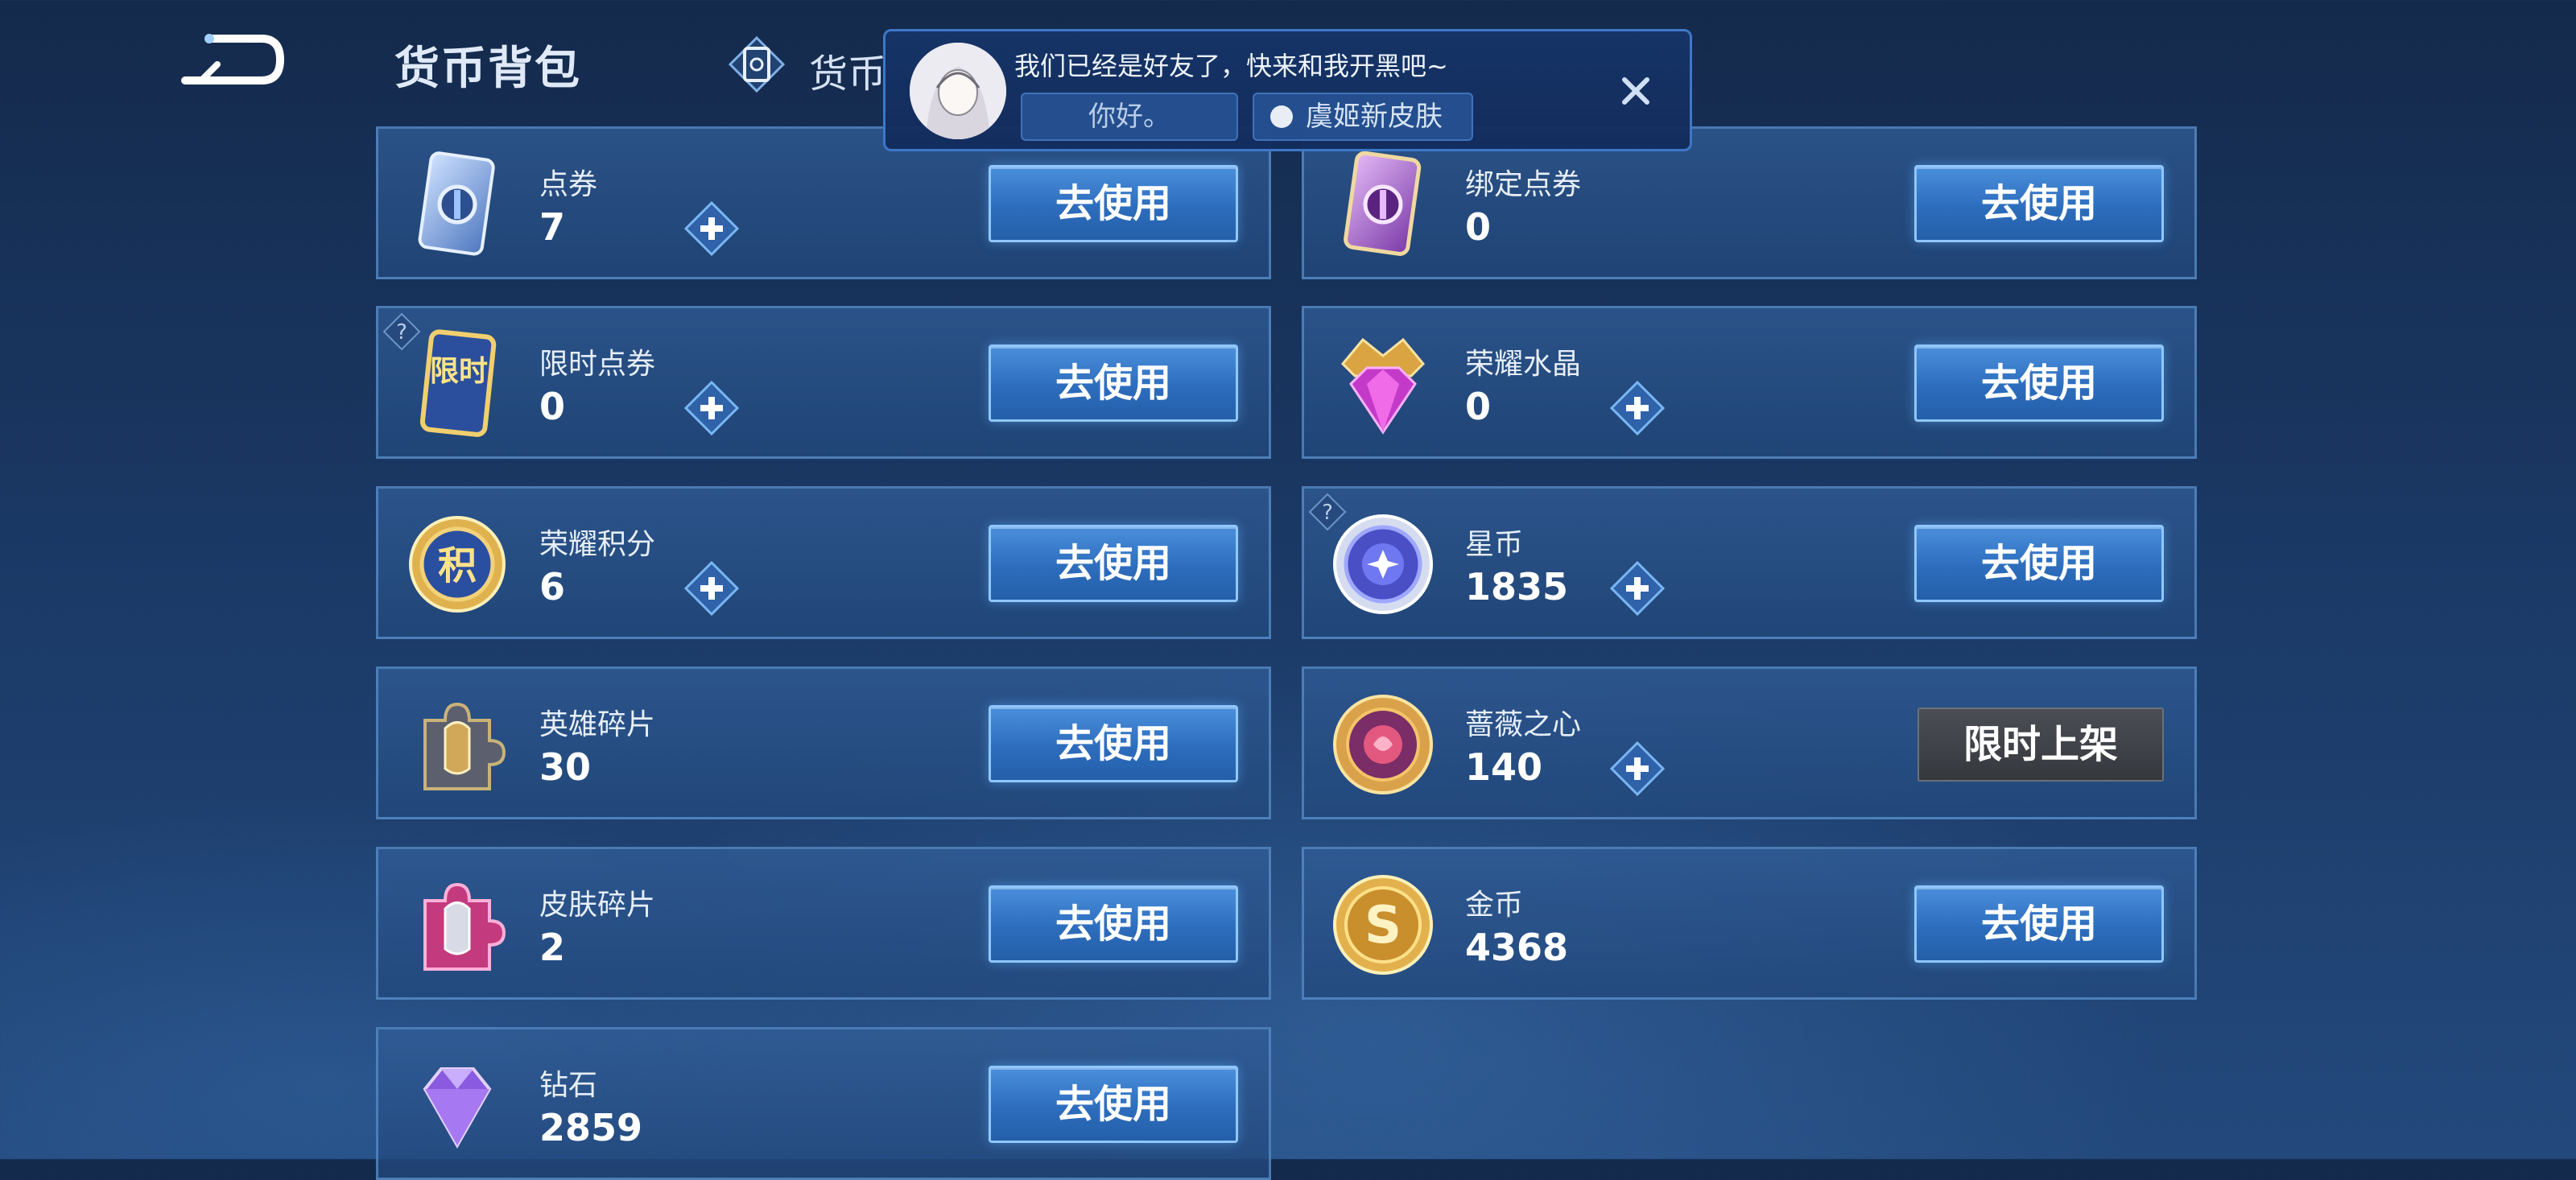  I want to click on currency-card-hero-fragment: 英雄碎片 30 去使用, so click(823, 742).